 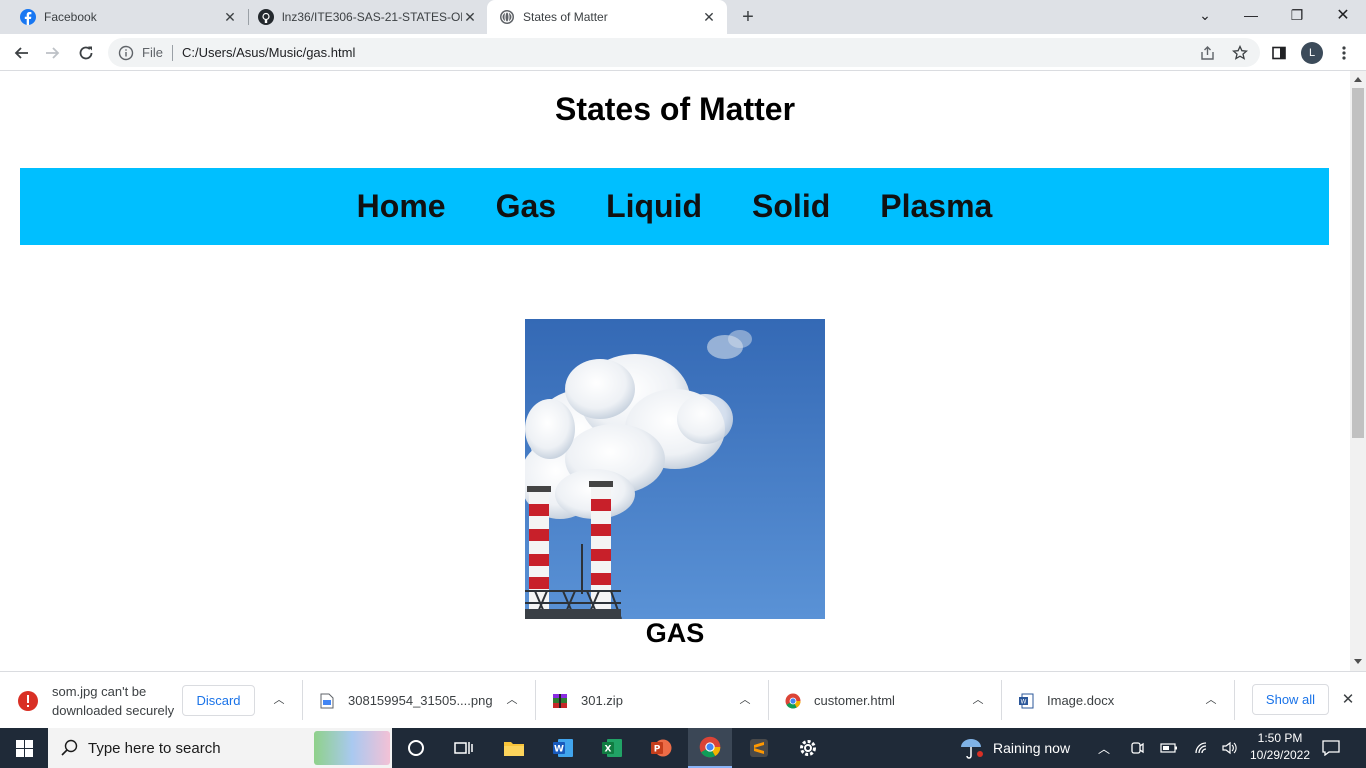 What do you see at coordinates (372, 17) in the screenshot?
I see `tab-title: lnz36/ITE306-SAS-21-STATES-OF` at bounding box center [372, 17].